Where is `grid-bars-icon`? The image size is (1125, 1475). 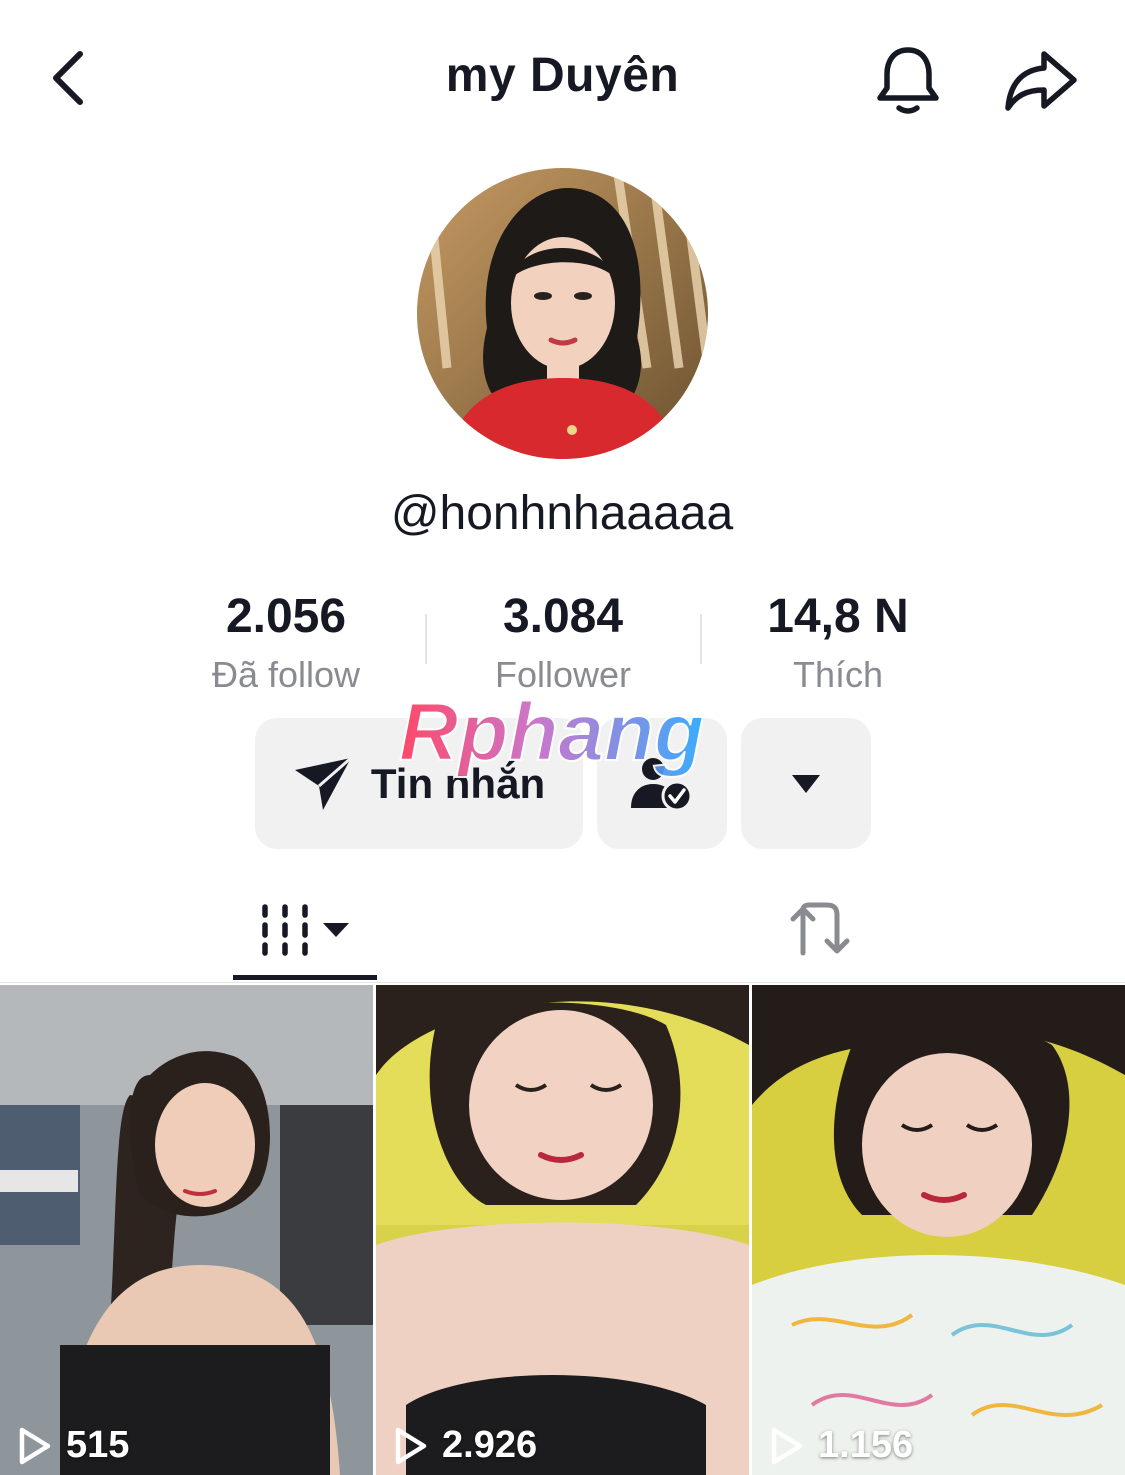
grid-bars-icon is located at coordinates (305, 930).